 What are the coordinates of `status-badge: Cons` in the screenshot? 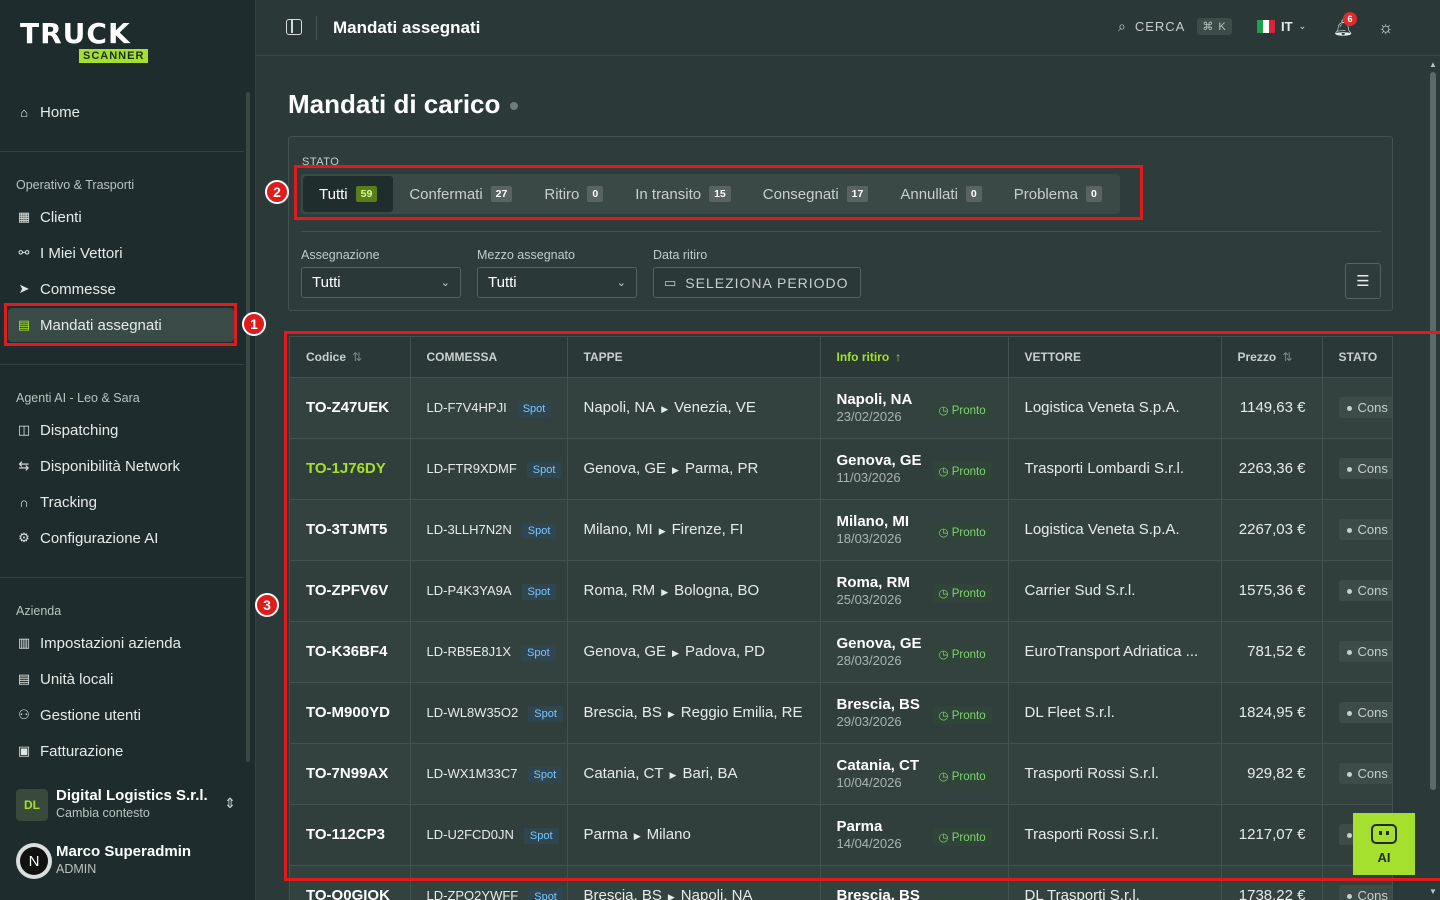 It's located at (1365, 892).